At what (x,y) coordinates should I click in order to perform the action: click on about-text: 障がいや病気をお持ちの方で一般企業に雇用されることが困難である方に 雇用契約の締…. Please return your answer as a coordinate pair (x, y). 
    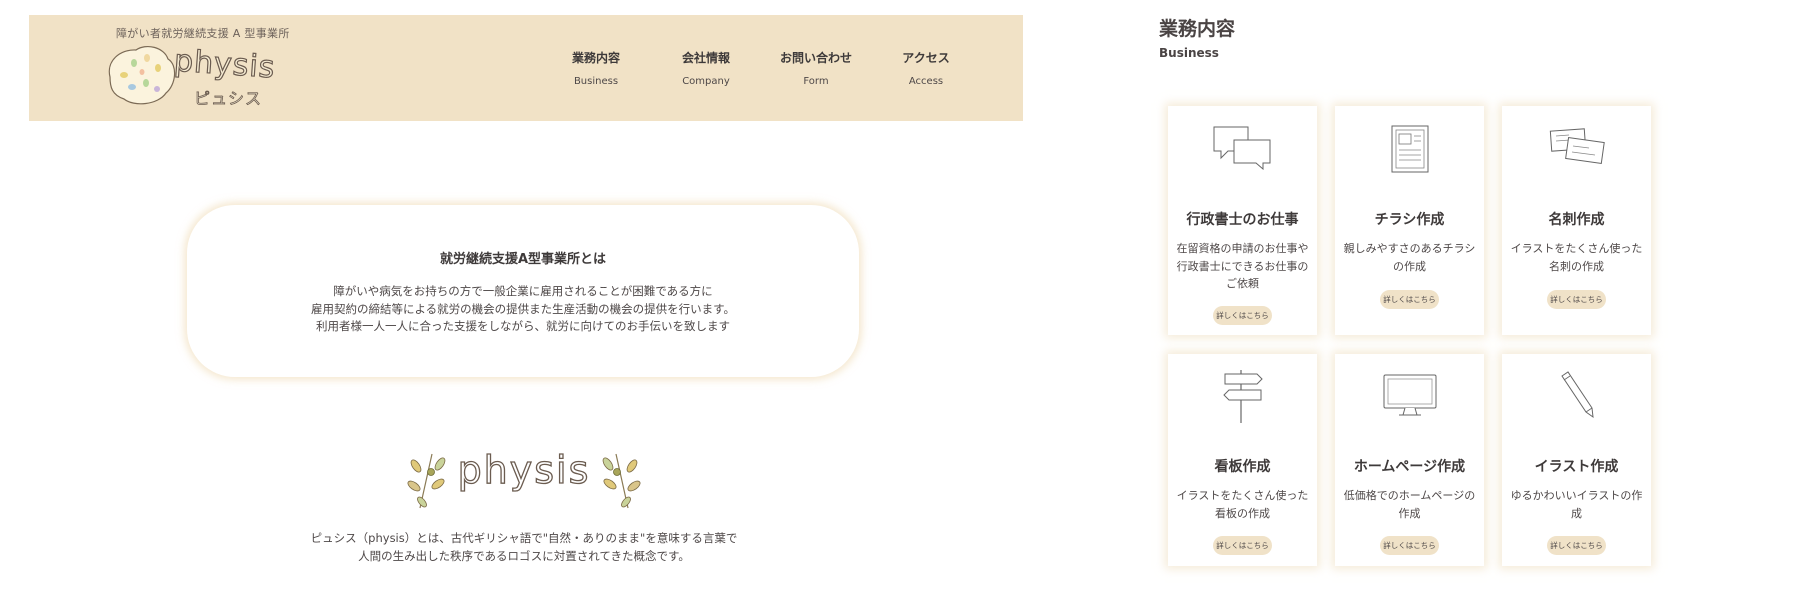
    Looking at the image, I should click on (523, 309).